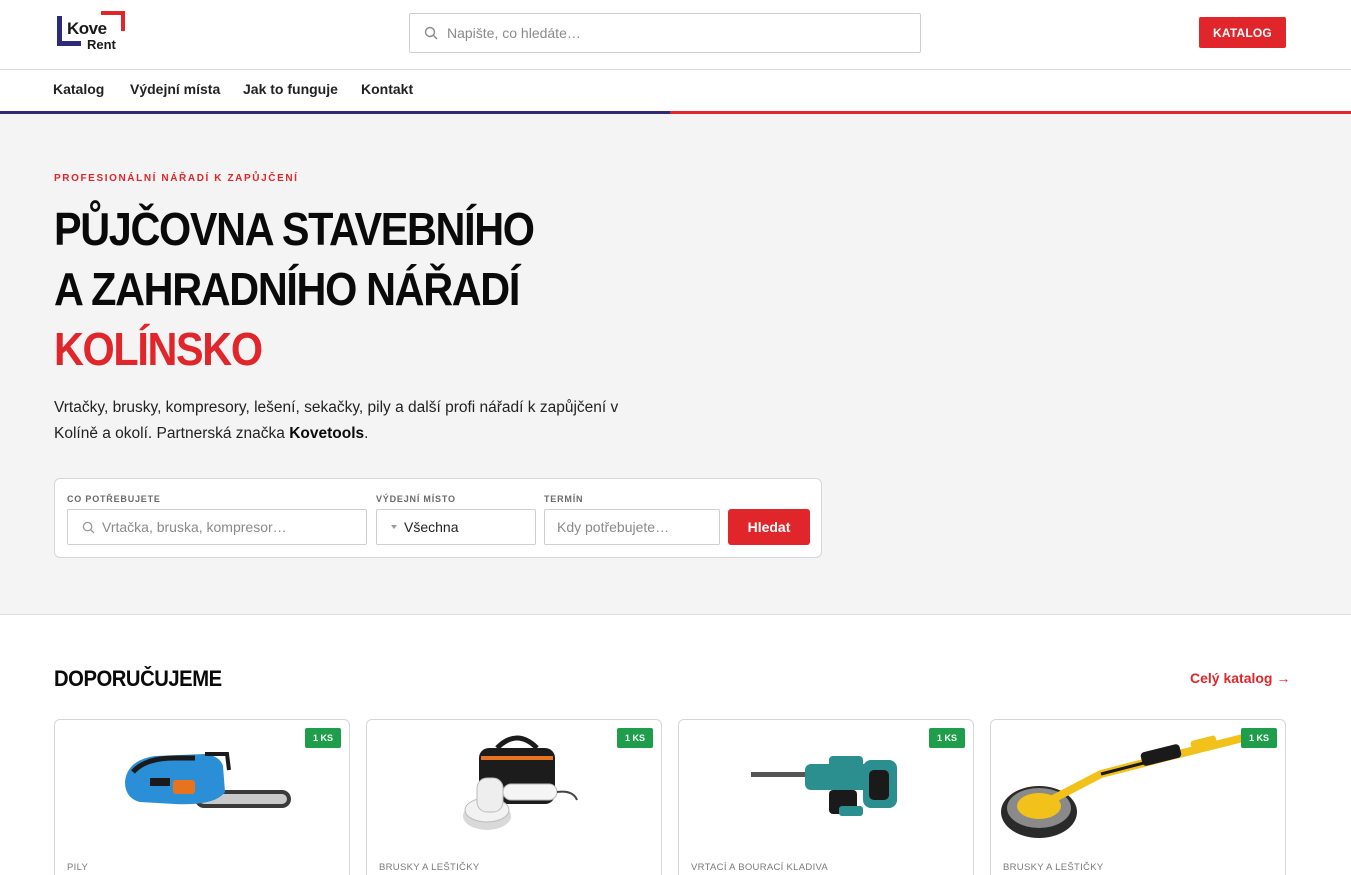 This screenshot has width=1351, height=875. I want to click on logo-text-rent: Rent, so click(101, 44).